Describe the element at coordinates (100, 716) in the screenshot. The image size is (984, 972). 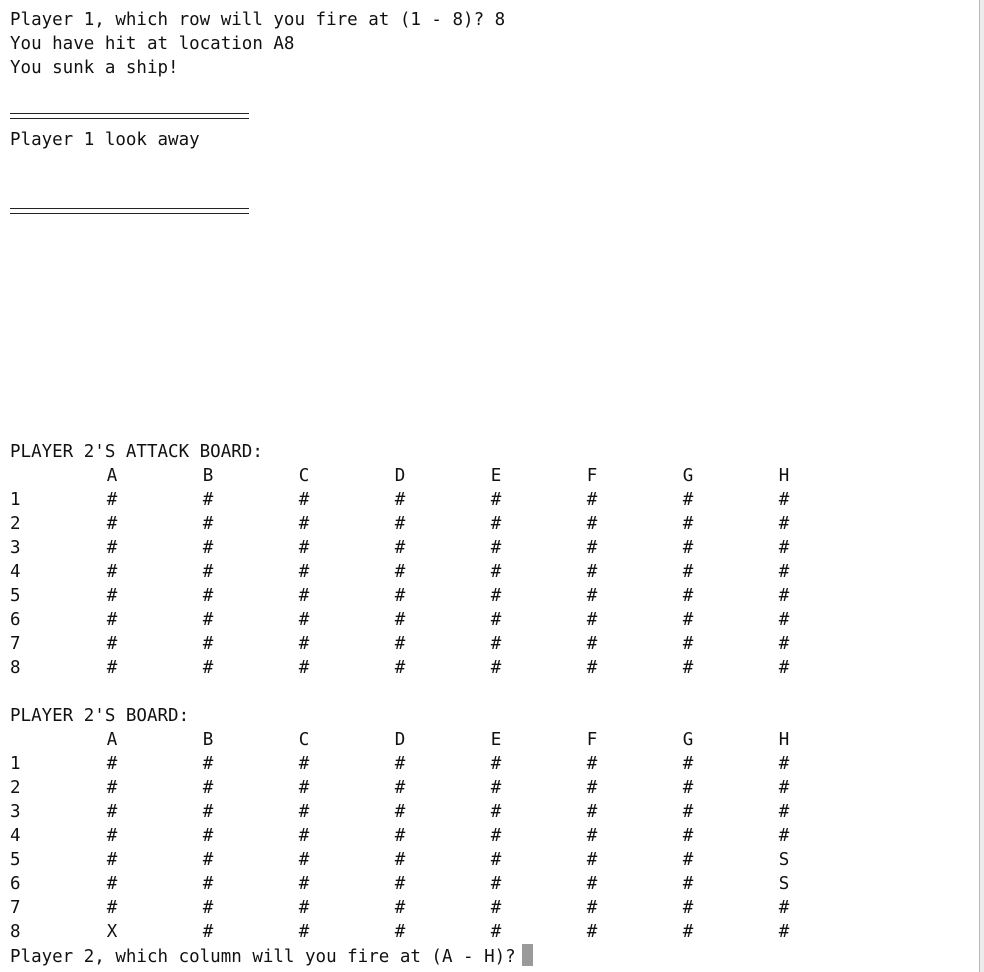
I see `own-board-title: PLAYER 2'S BOARD:` at that location.